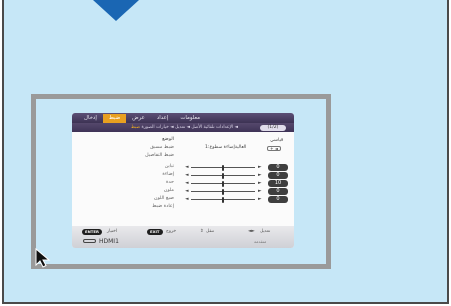  I want to click on tab-setup: إعداد, so click(162, 118).